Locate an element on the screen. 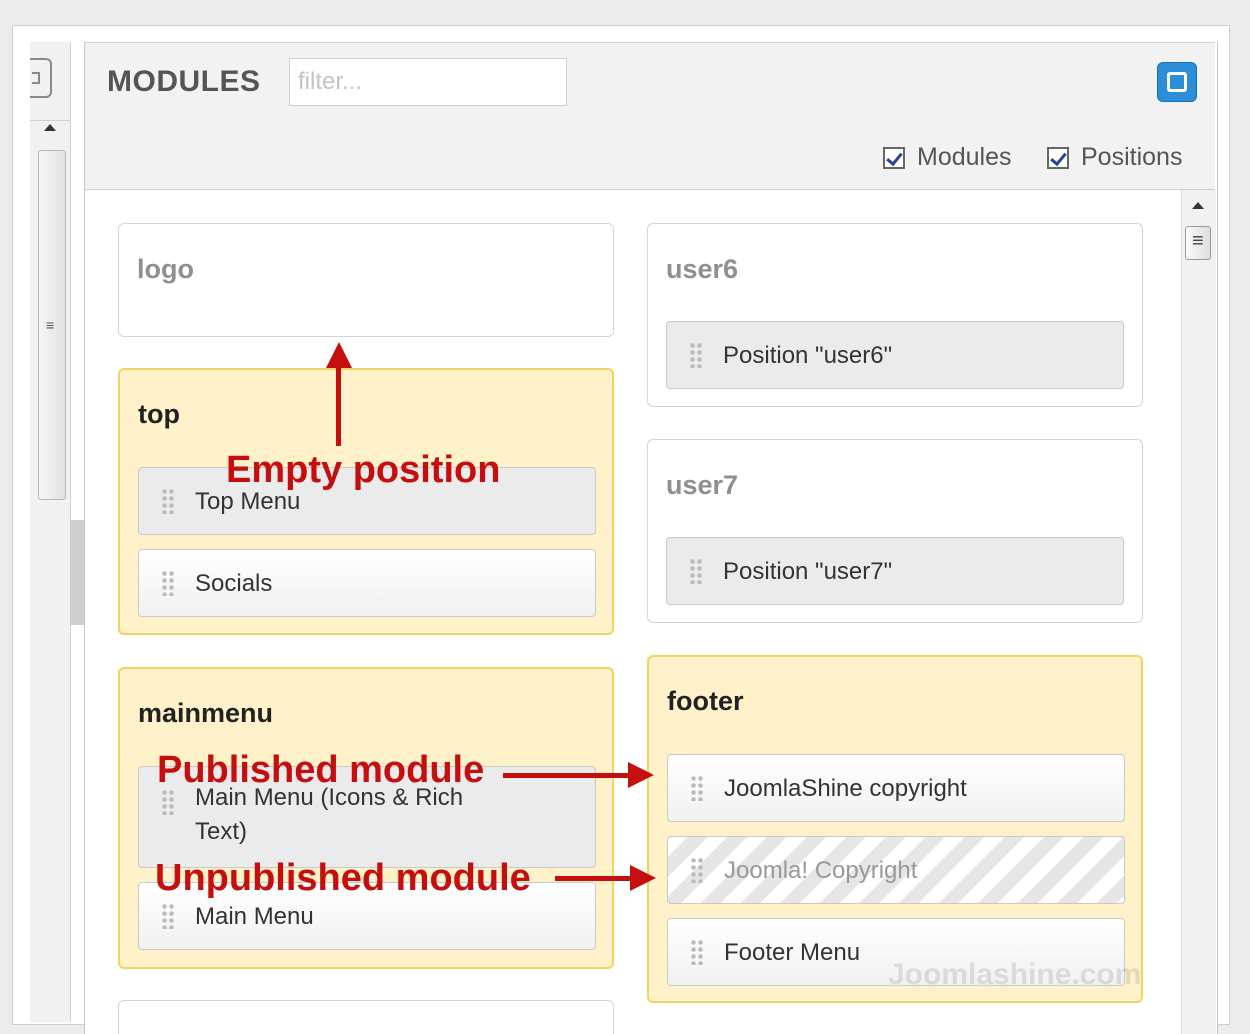  positions-checkbox-label: Positions is located at coordinates (1132, 157).